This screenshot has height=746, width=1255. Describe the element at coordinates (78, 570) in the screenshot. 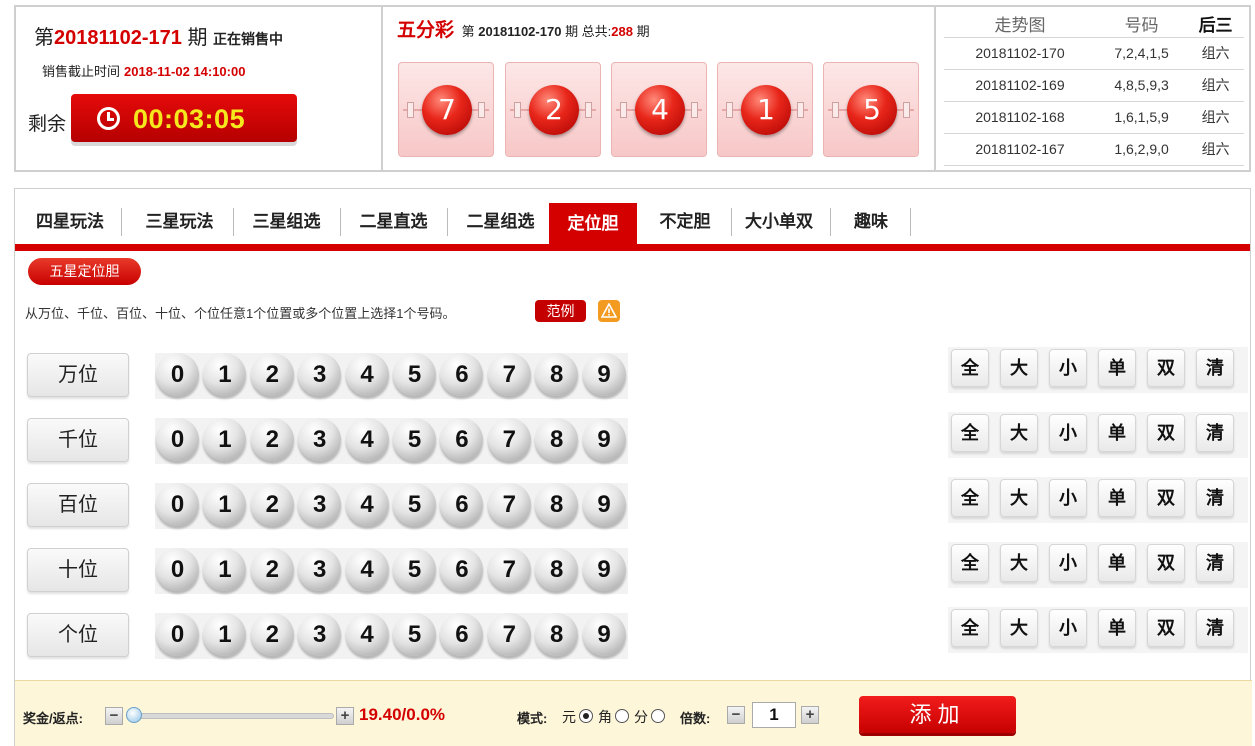

I see `position-label-button: 十位` at that location.